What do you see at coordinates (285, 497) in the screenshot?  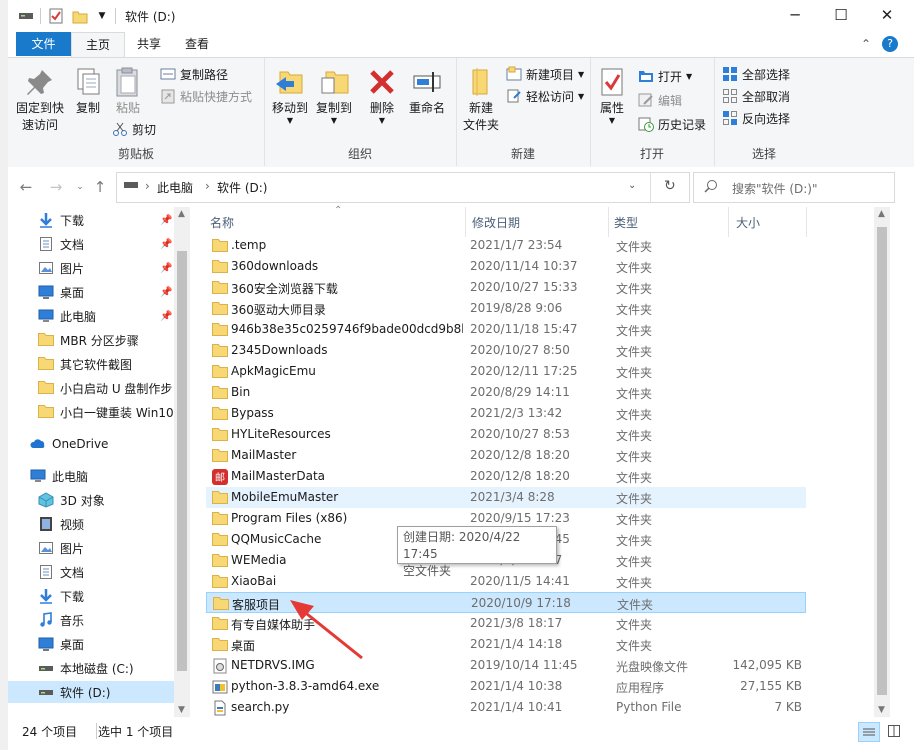 I see `file-name: MobileEmuMaster` at bounding box center [285, 497].